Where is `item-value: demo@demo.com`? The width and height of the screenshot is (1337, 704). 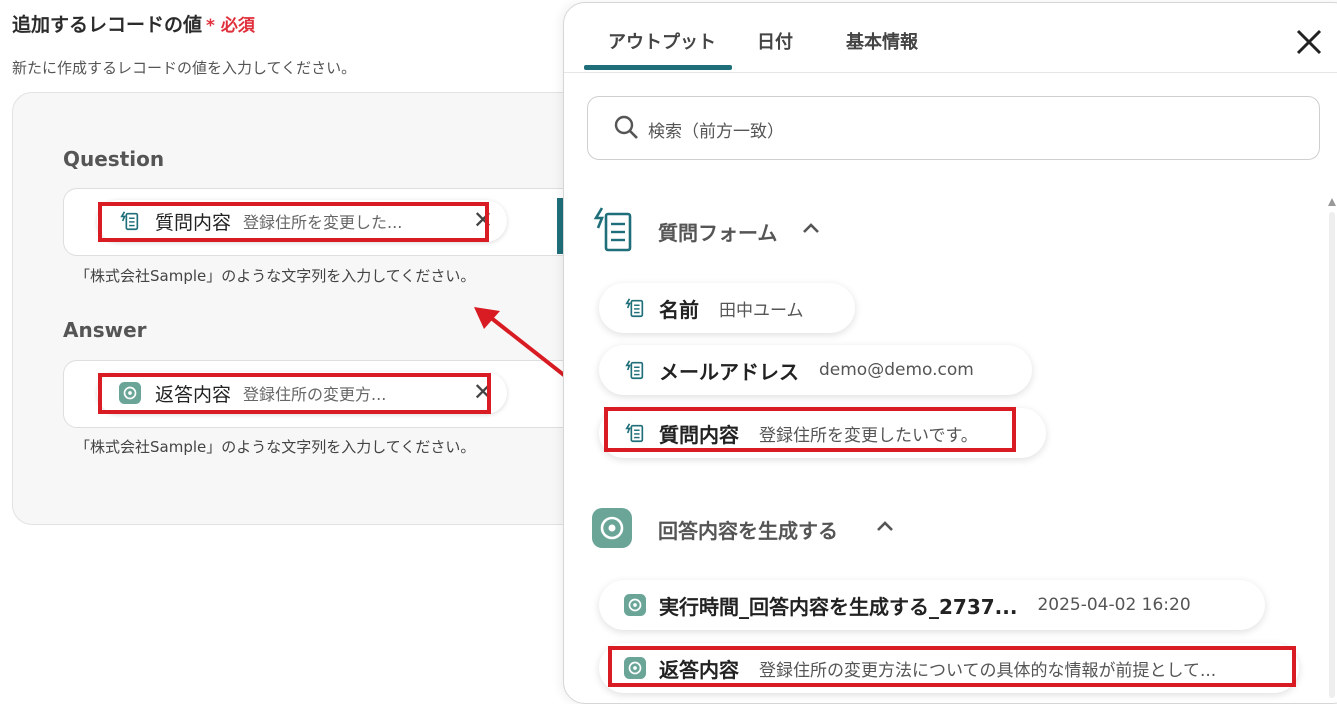
item-value: demo@demo.com is located at coordinates (896, 370).